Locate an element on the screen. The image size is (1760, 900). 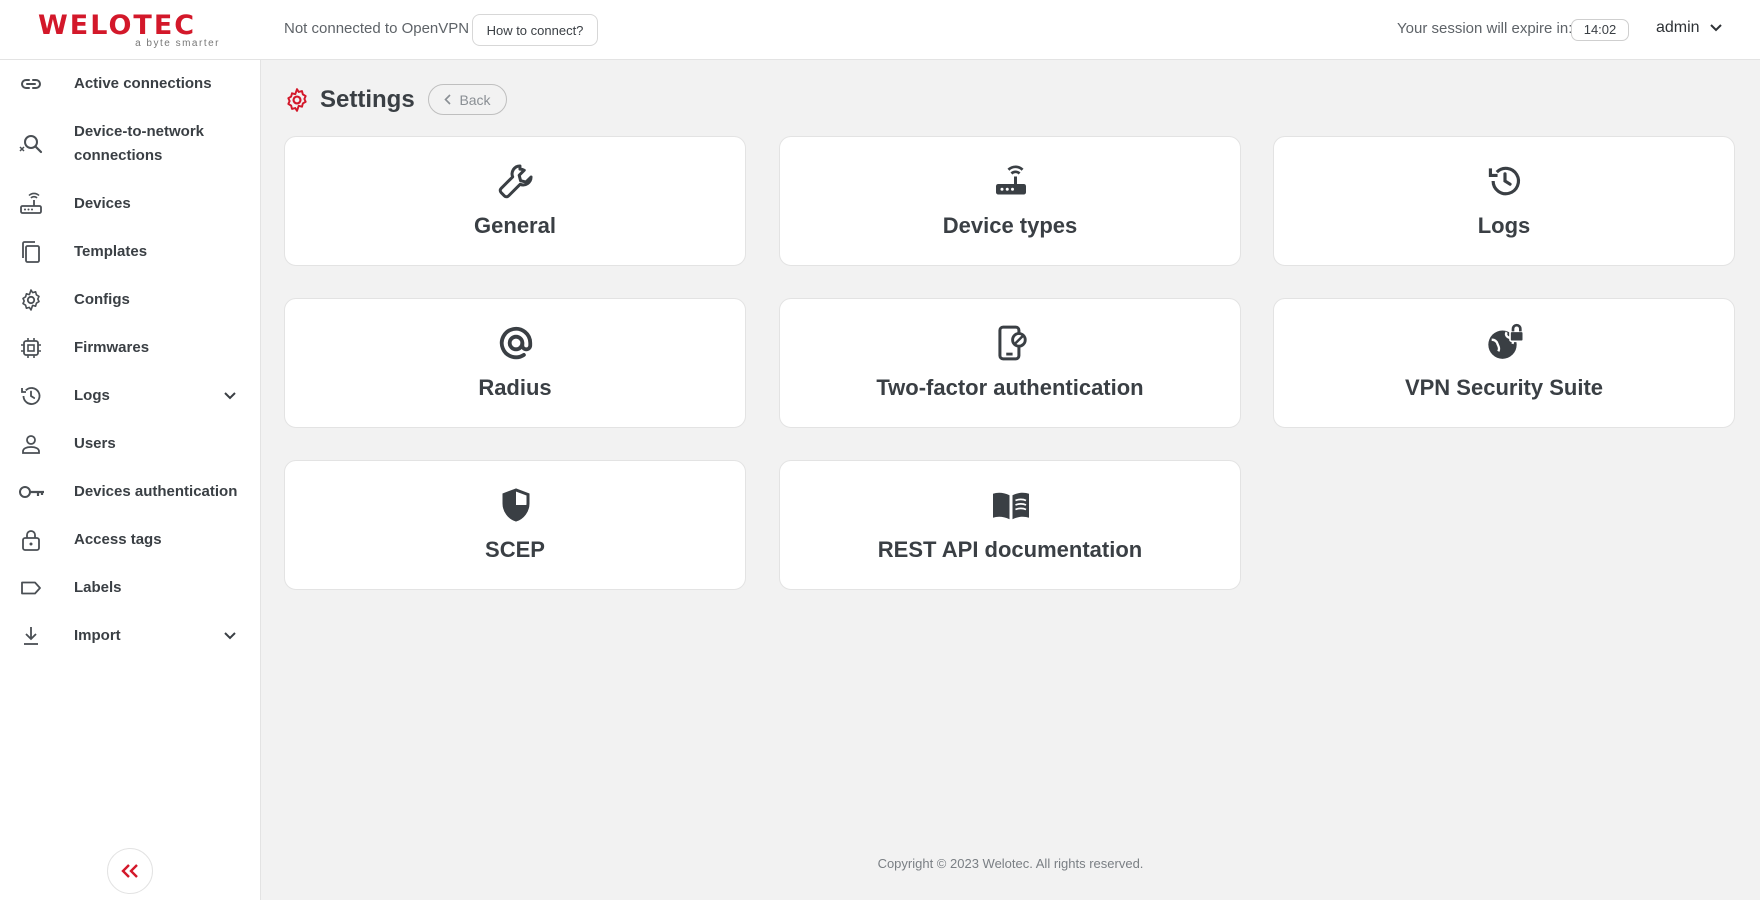
sidebar-item-logs: Logs is located at coordinates (130, 396).